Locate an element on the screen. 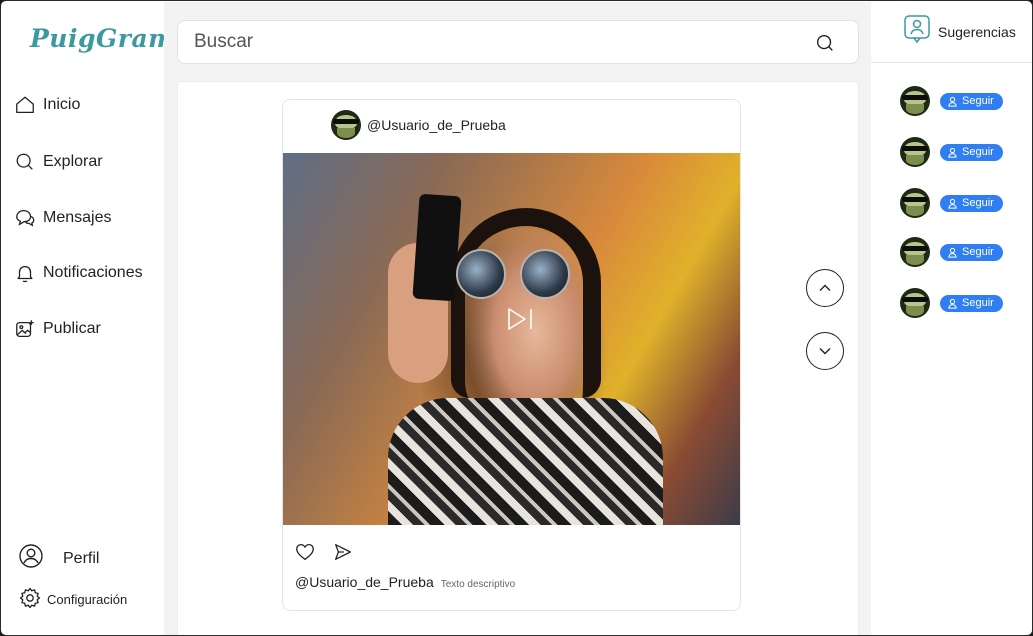  post-actions is located at coordinates (324, 554).